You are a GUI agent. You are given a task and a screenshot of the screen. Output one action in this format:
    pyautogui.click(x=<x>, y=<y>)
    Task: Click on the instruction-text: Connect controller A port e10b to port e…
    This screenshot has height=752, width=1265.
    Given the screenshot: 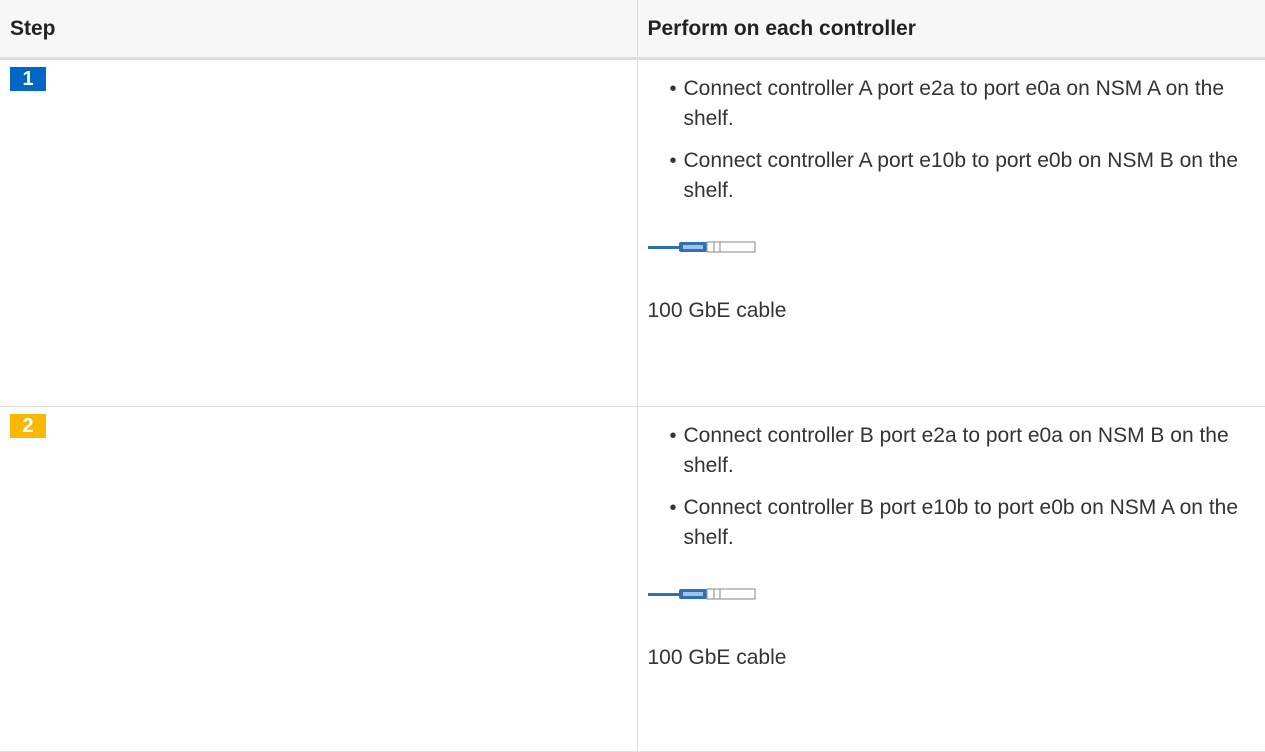 What is the action you would take?
    pyautogui.click(x=961, y=175)
    